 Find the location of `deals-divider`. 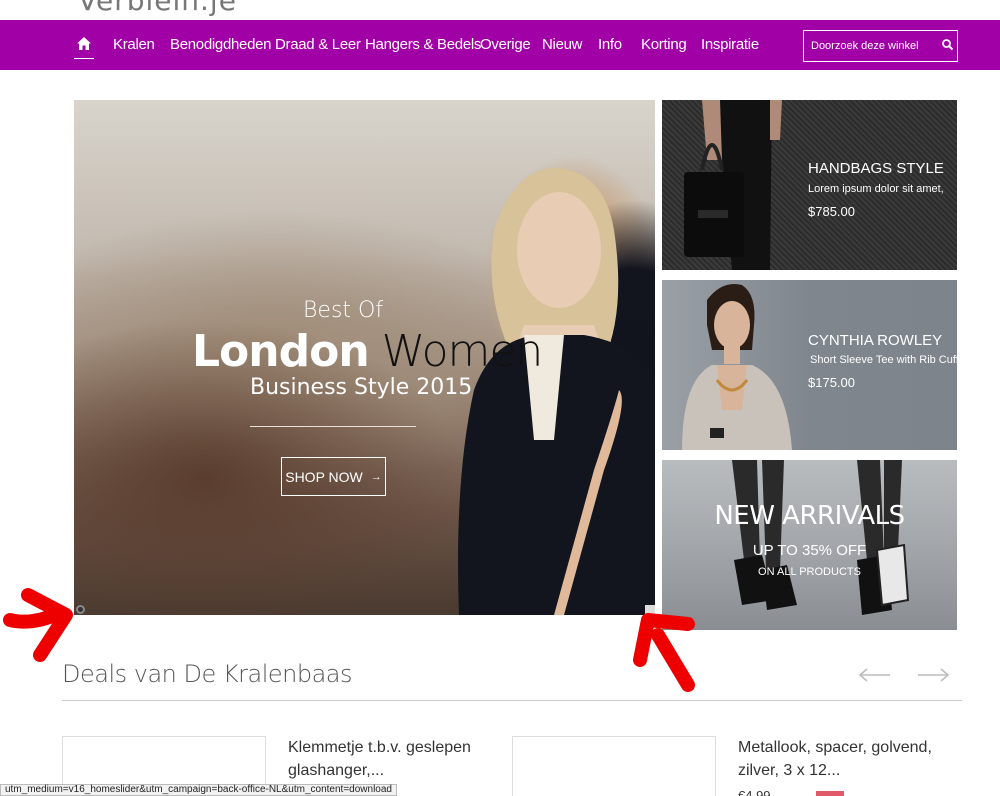

deals-divider is located at coordinates (512, 700).